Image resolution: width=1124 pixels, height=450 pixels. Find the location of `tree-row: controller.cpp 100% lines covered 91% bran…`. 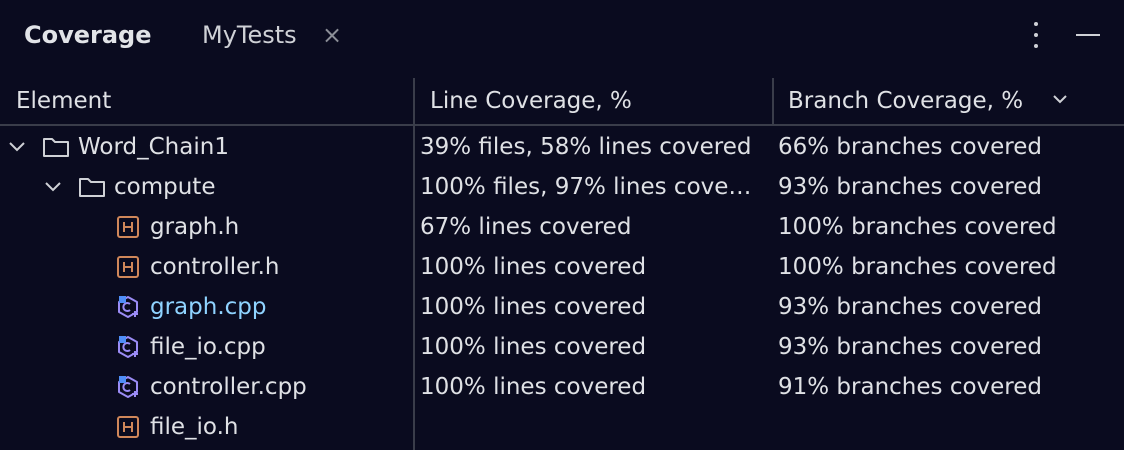

tree-row: controller.cpp 100% lines covered 91% bran… is located at coordinates (562, 387).